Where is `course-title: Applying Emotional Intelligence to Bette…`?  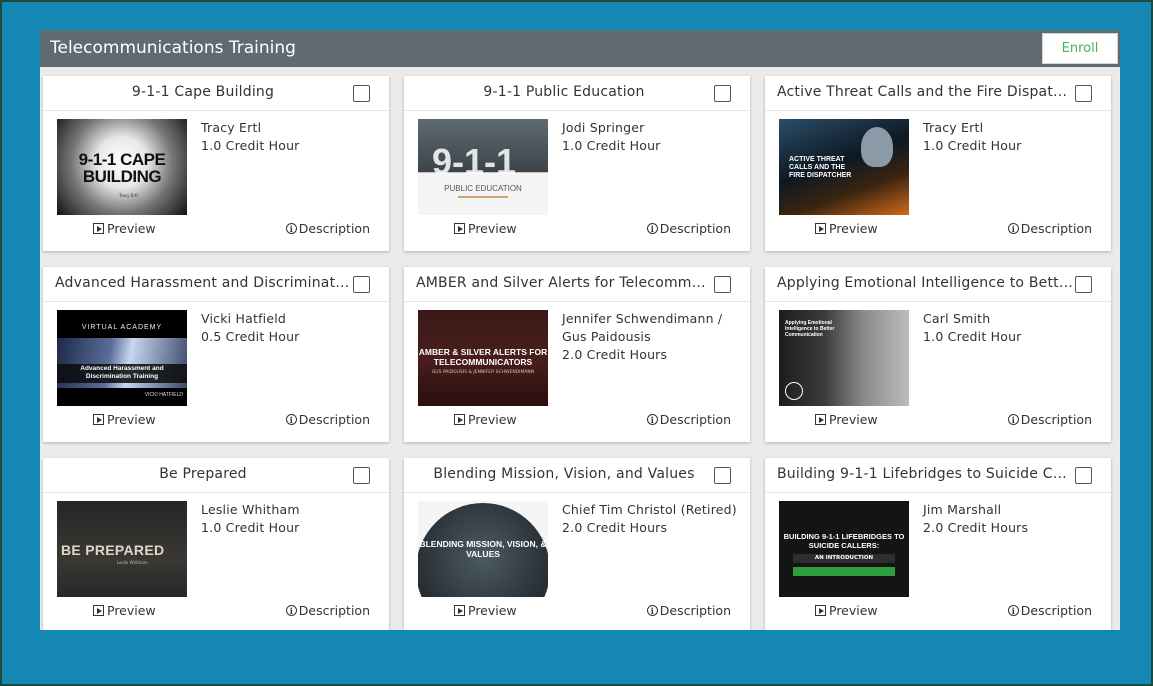
course-title: Applying Emotional Intelligence to Bette… is located at coordinates (925, 283).